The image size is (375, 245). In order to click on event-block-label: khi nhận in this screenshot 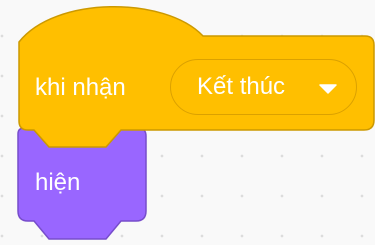, I will do `click(80, 87)`.